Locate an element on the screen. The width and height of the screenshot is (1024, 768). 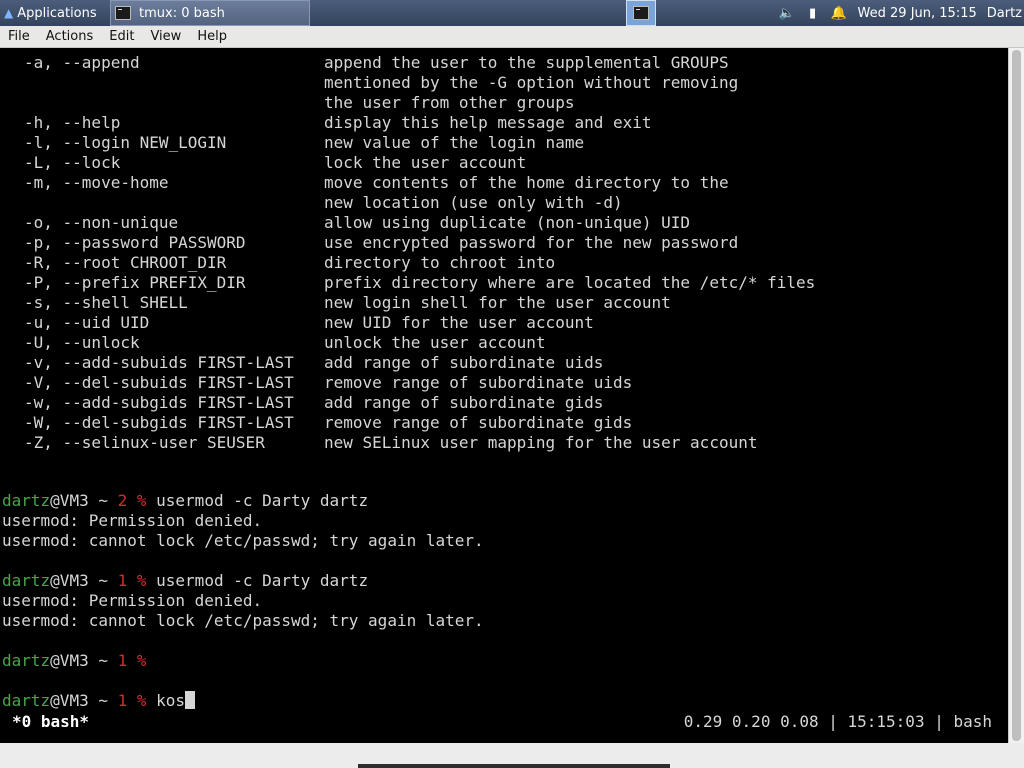
menu-help: Help is located at coordinates (212, 36).